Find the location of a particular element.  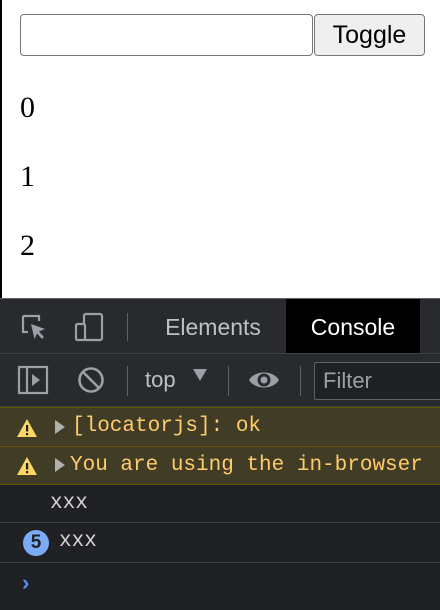

console-message-warning: [locatorjs]: ok is located at coordinates (220, 427).